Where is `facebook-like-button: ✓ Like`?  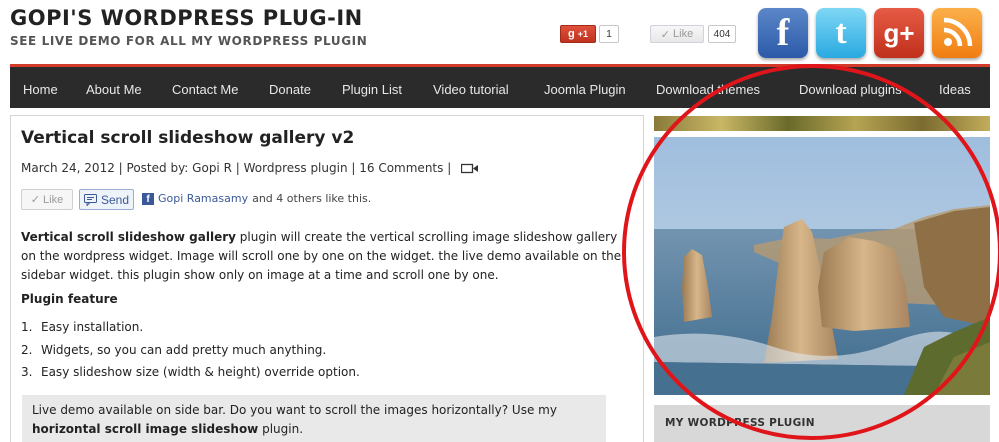
facebook-like-button: ✓ Like is located at coordinates (677, 34).